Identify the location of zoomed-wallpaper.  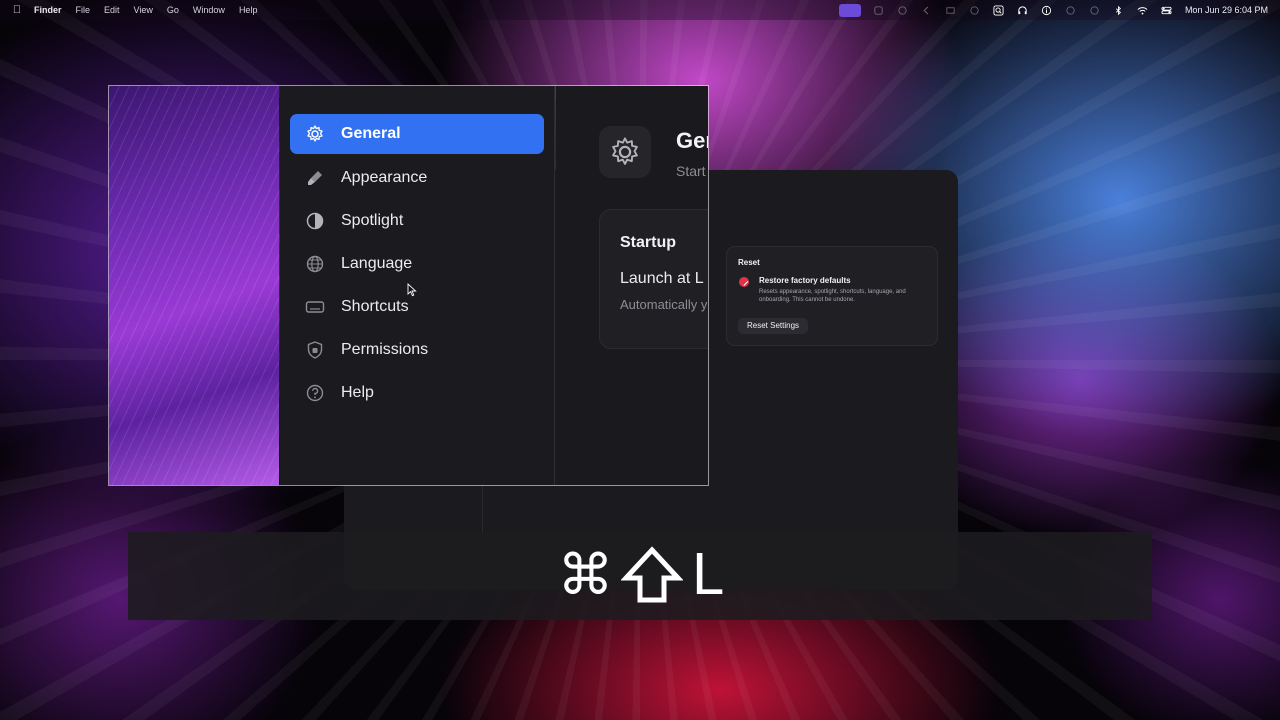
(194, 285).